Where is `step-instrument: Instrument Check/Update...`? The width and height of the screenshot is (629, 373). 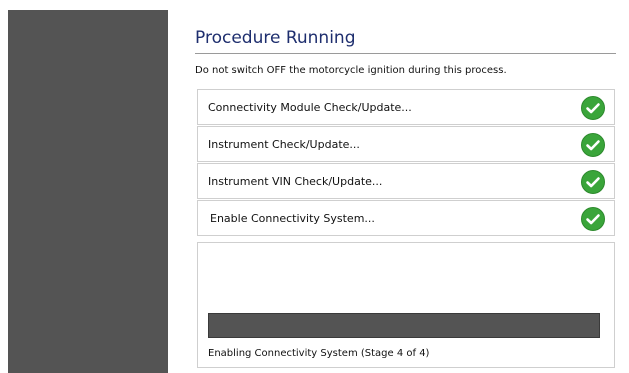
step-instrument: Instrument Check/Update... is located at coordinates (406, 144).